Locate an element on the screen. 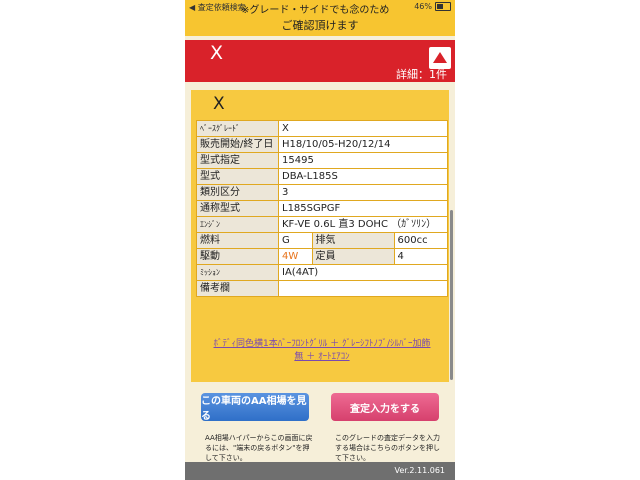 The width and height of the screenshot is (640, 480). battery-icon is located at coordinates (443, 6).